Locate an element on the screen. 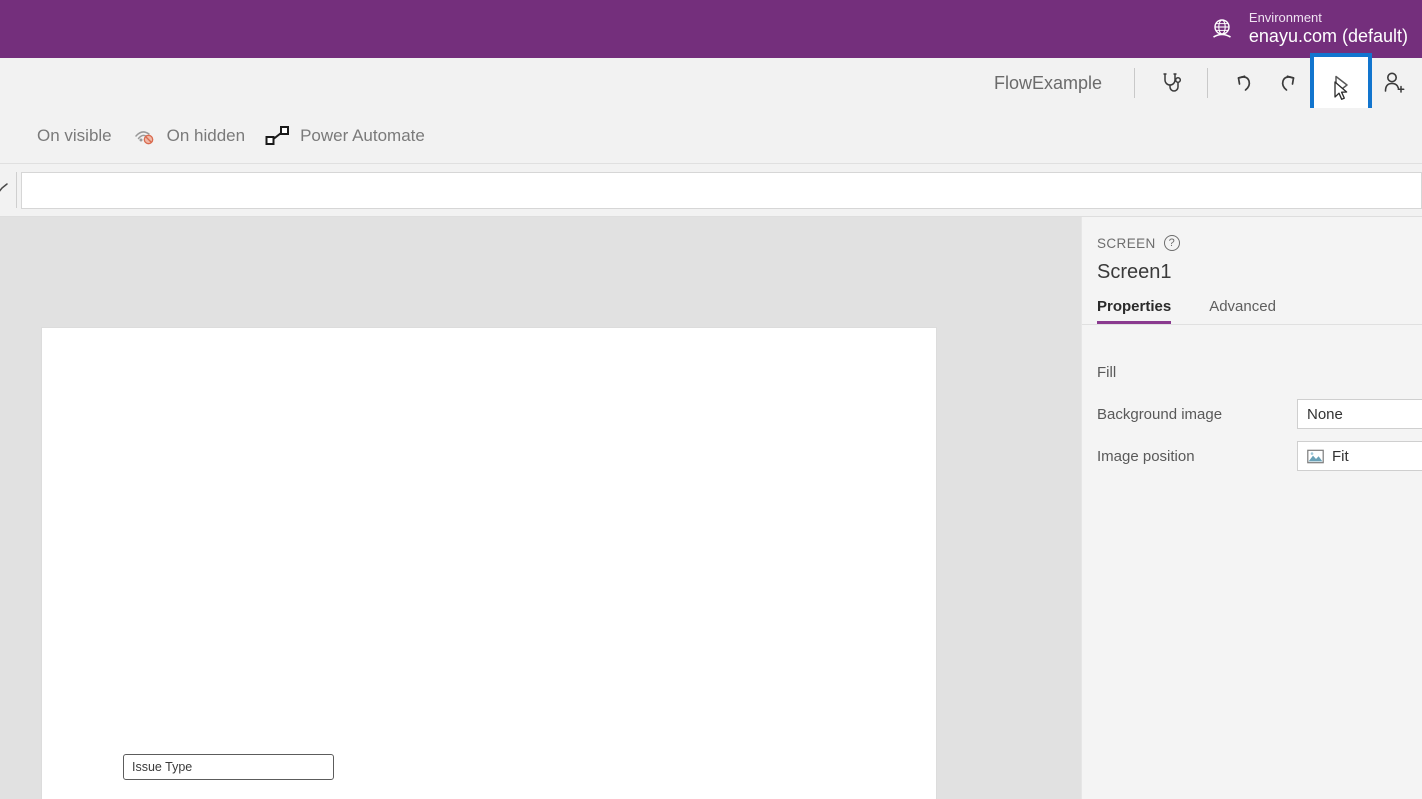  background-image-field: None is located at coordinates (1359, 414).